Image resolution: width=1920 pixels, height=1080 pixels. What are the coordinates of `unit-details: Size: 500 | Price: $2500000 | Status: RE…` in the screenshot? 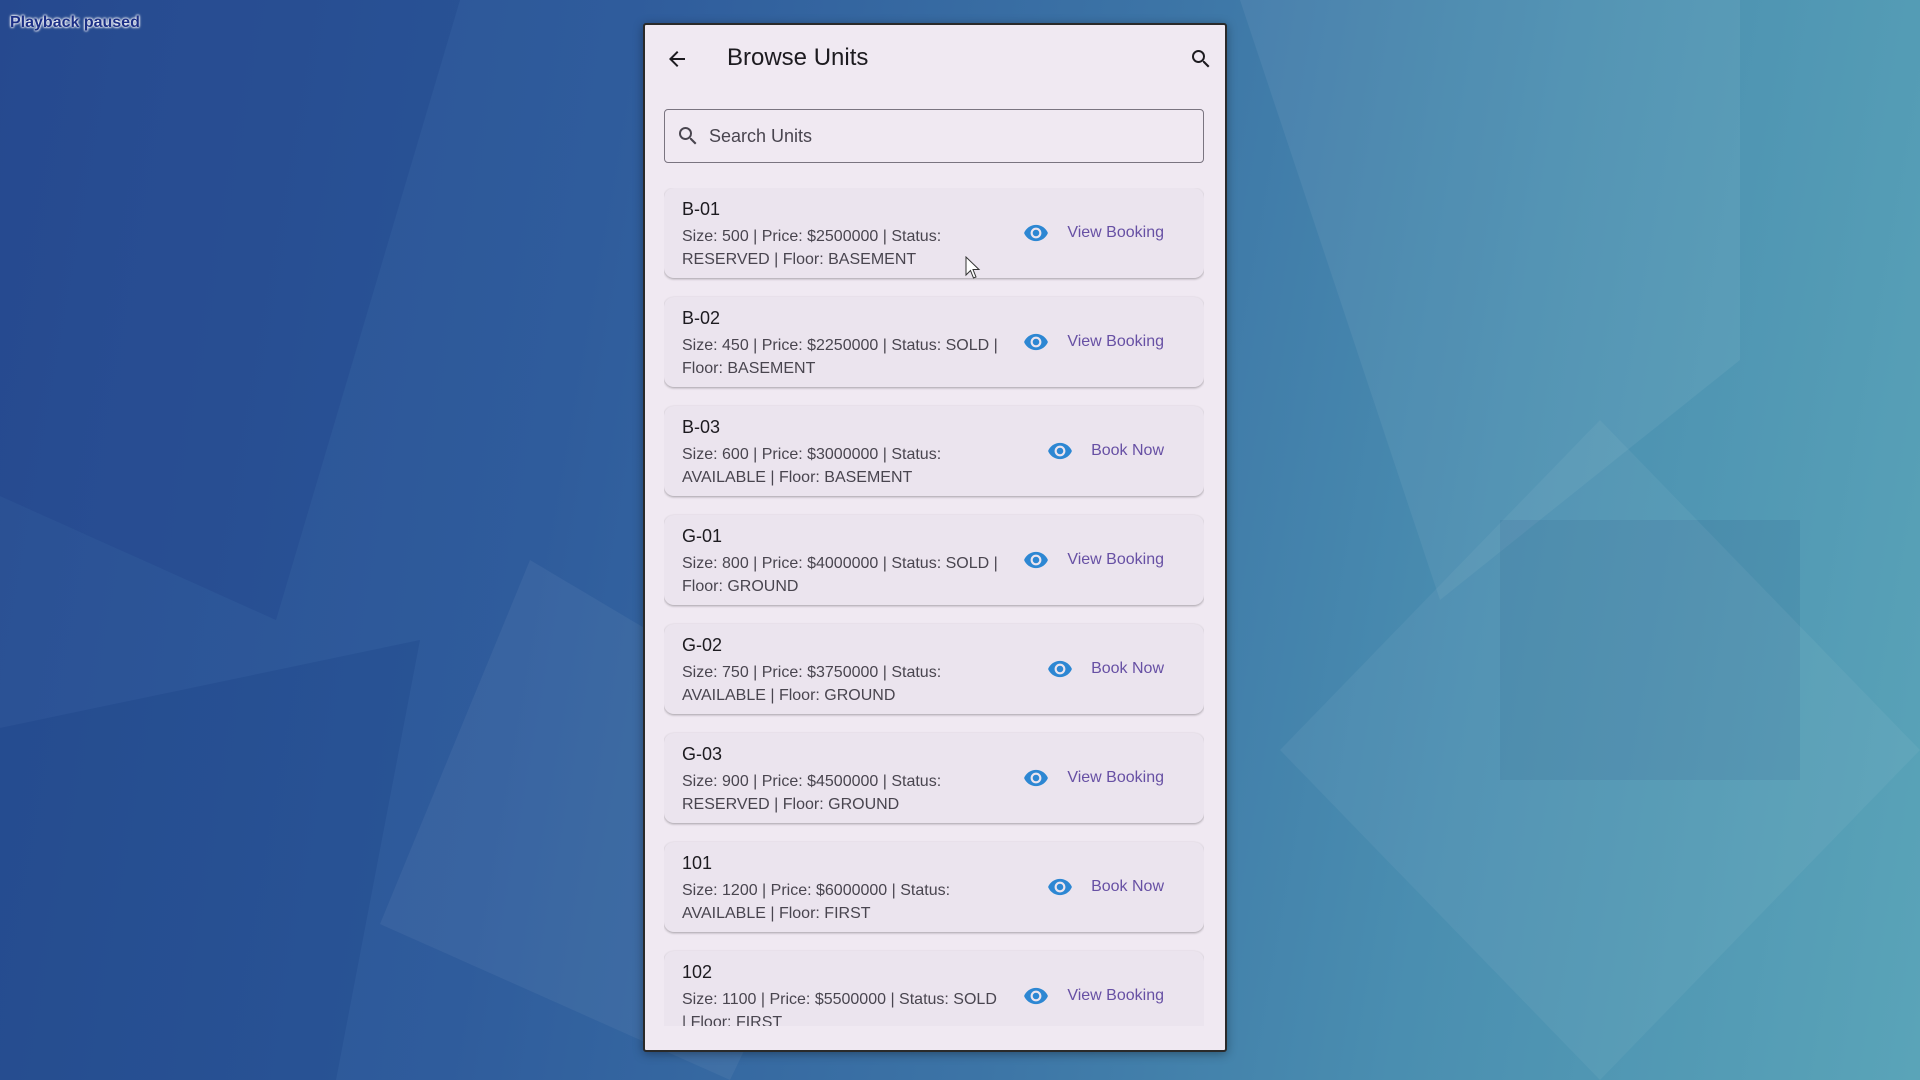 It's located at (812, 248).